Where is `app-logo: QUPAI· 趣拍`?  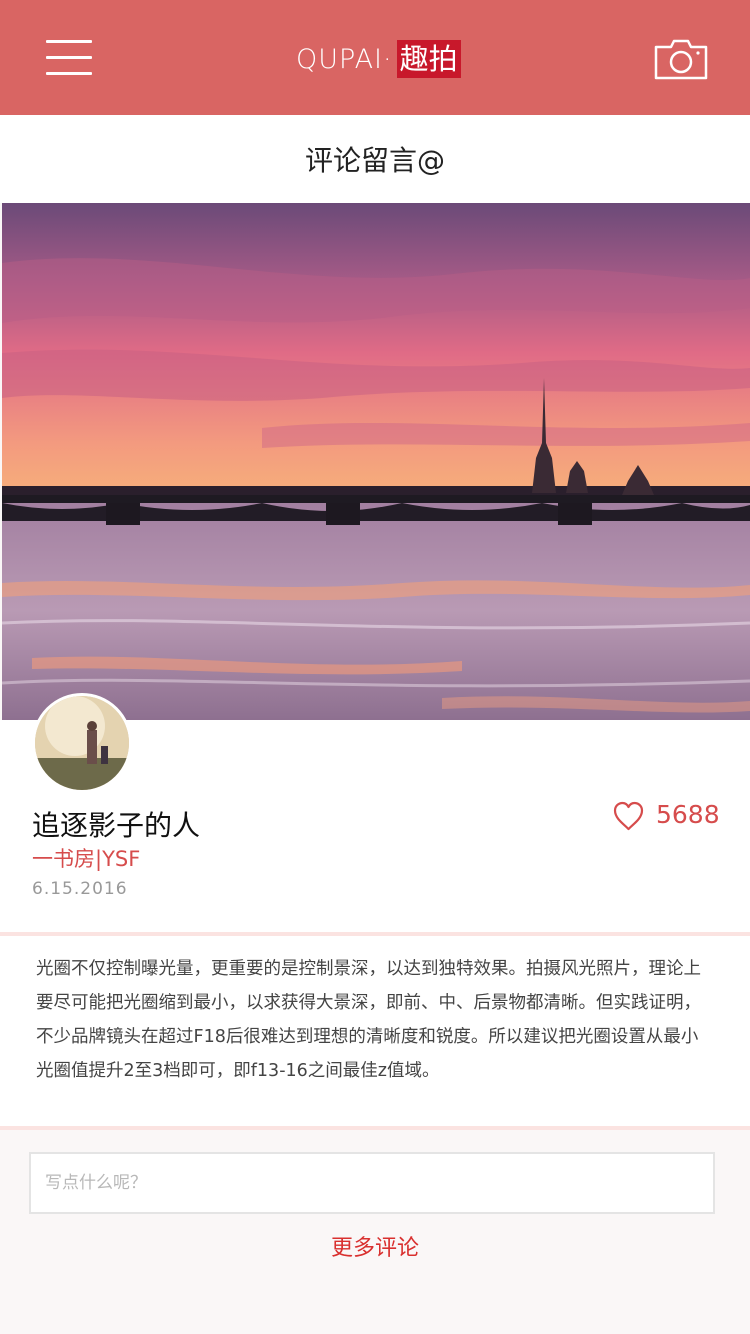 app-logo: QUPAI· 趣拍 is located at coordinates (378, 59).